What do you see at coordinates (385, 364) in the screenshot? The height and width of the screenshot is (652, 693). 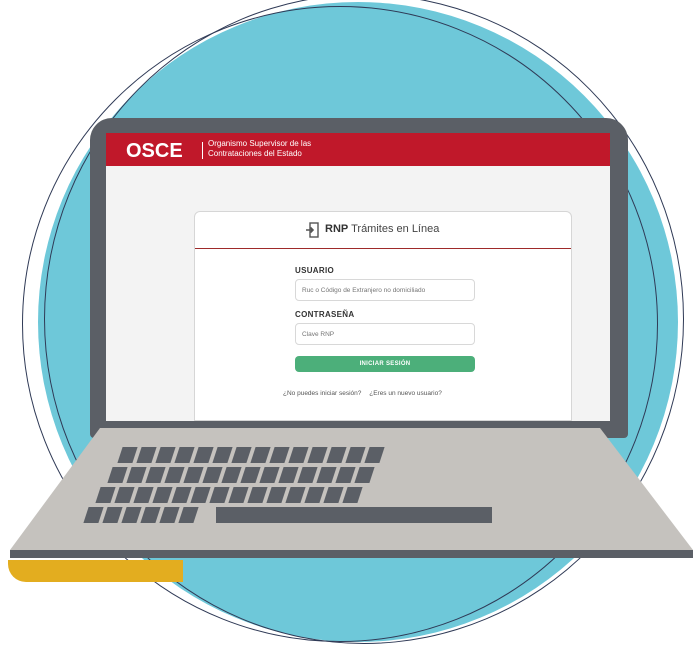 I see `login-button: INICIAR SESIÓN` at bounding box center [385, 364].